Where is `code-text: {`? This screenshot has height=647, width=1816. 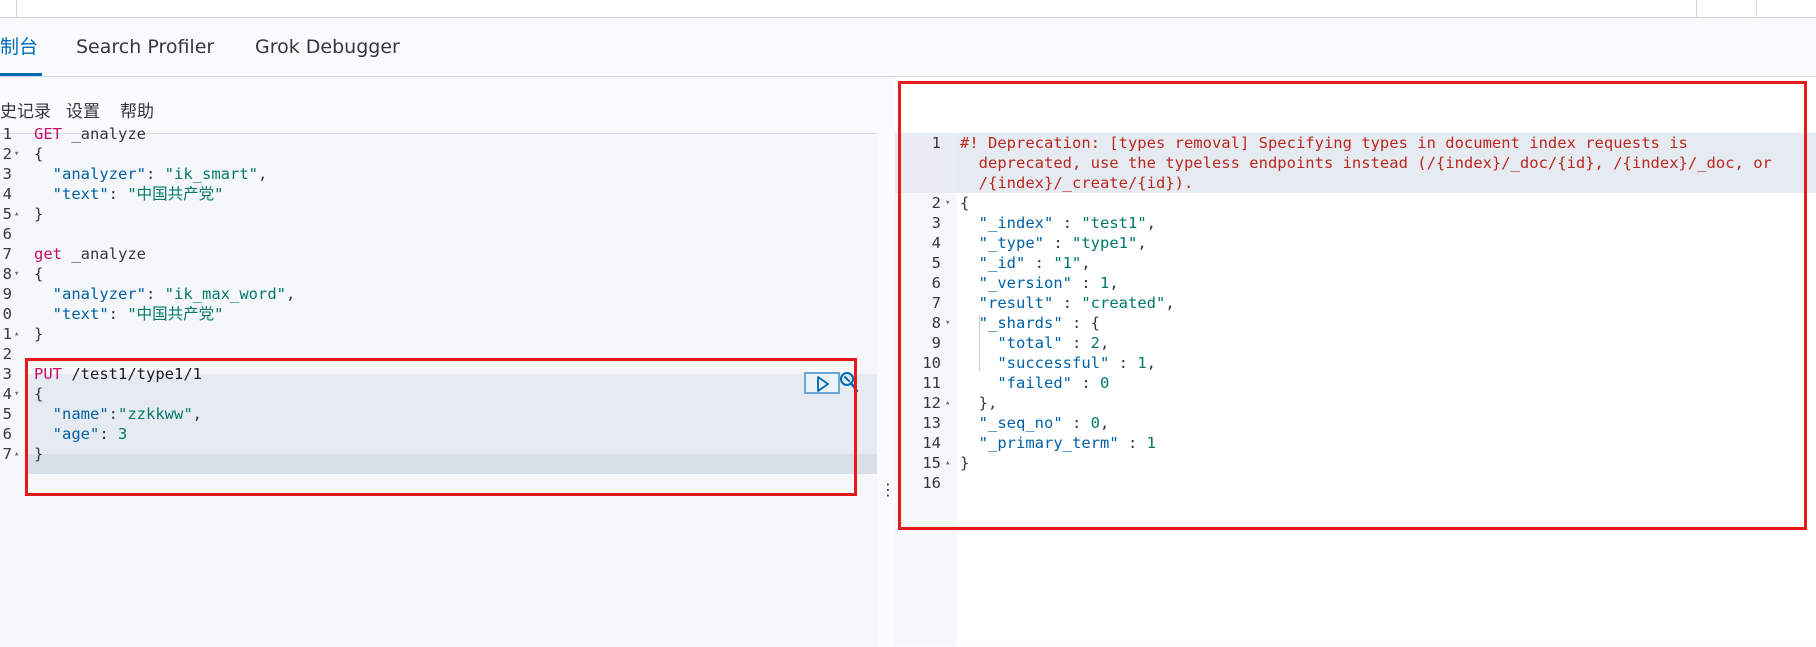
code-text: { is located at coordinates (964, 203).